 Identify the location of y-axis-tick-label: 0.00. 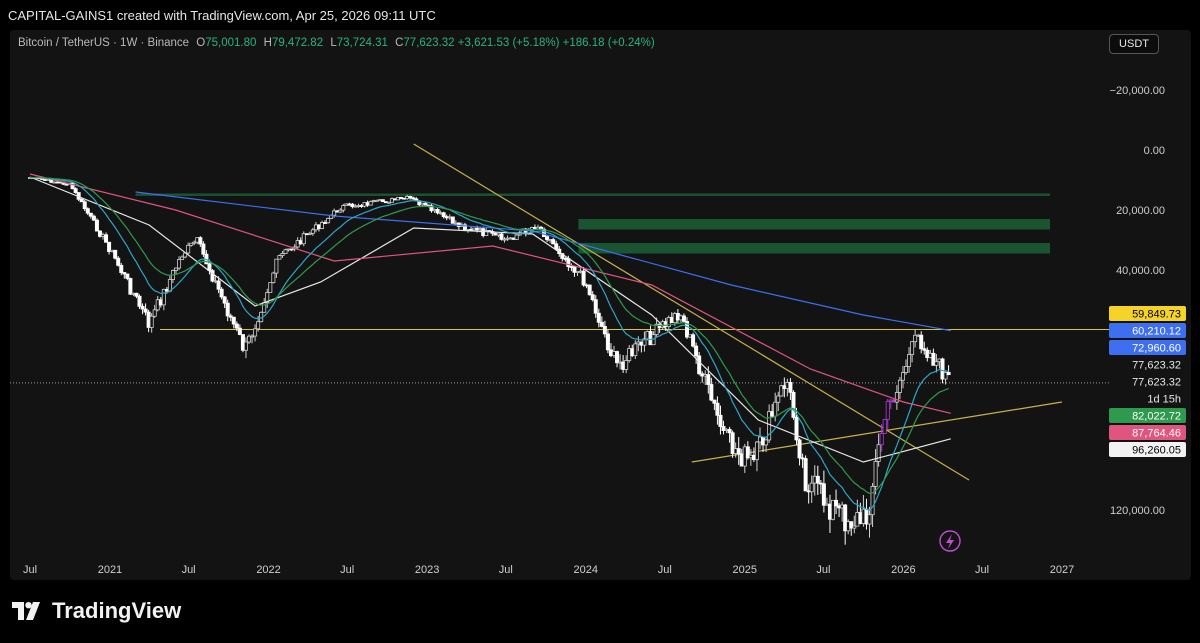
(1154, 151).